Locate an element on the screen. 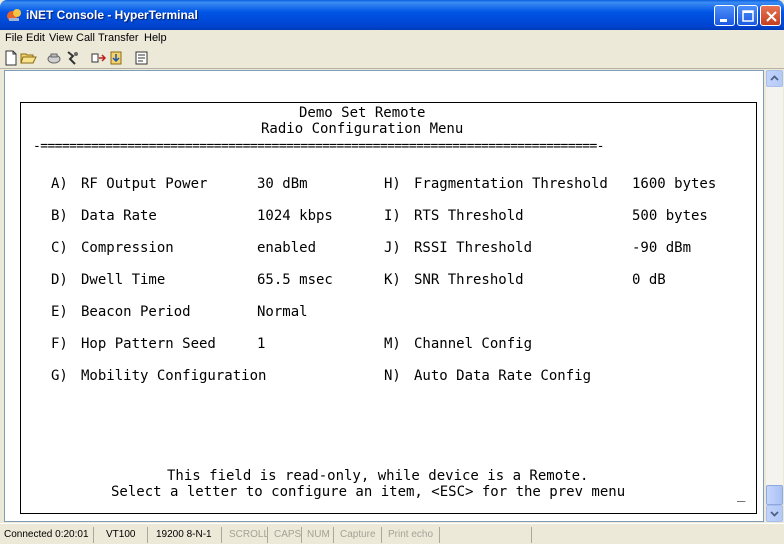 Image resolution: width=784 pixels, height=544 pixels. item-key-m: M) is located at coordinates (392, 344).